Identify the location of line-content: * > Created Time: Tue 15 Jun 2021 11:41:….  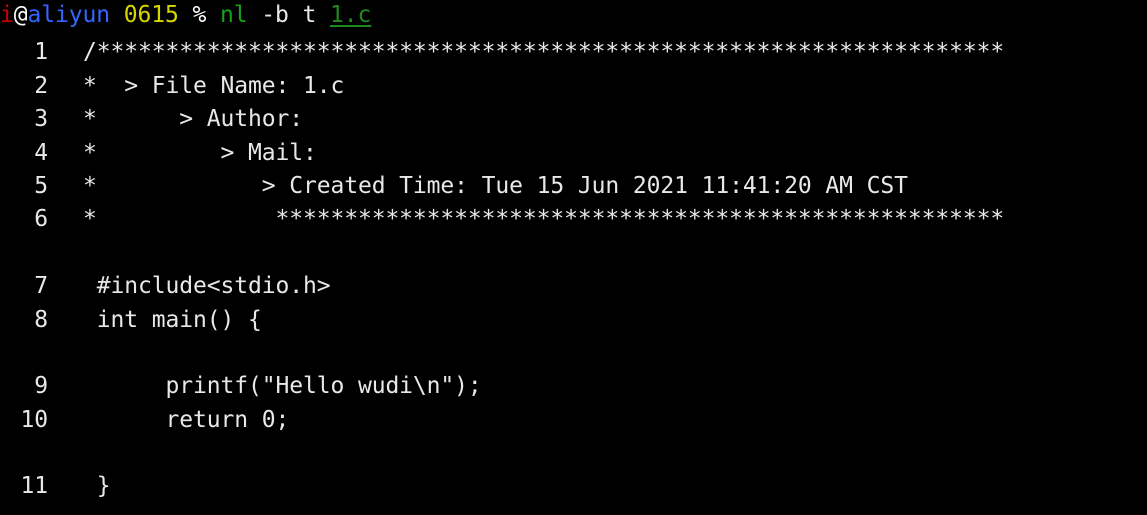
(495, 185).